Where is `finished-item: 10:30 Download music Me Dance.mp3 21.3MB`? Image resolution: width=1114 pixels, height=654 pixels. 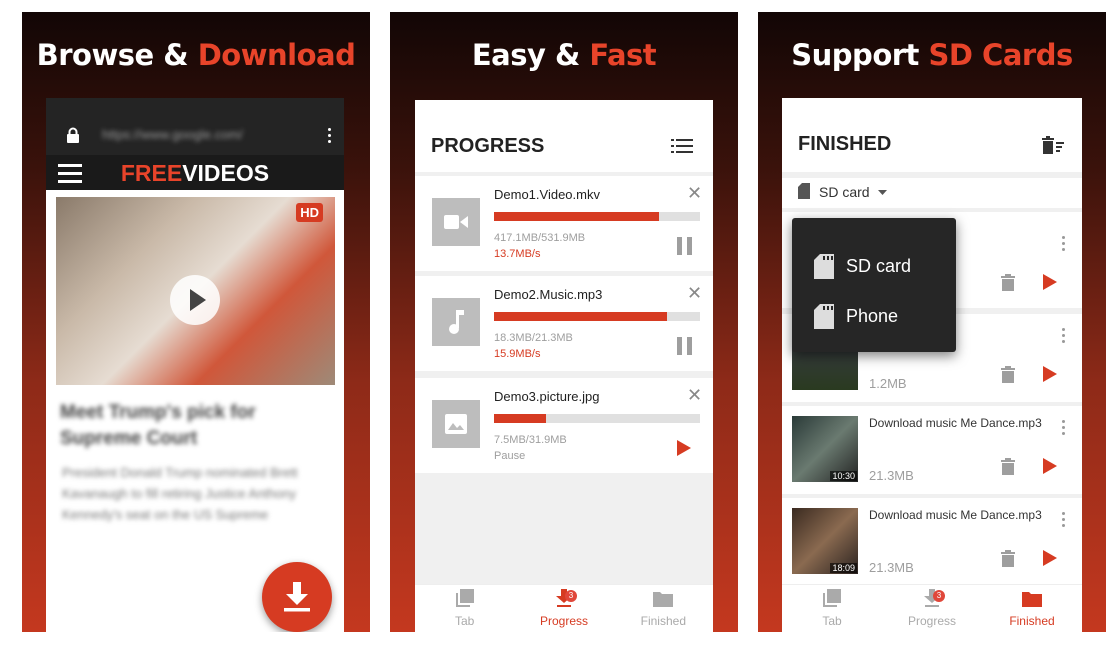
finished-item: 10:30 Download music Me Dance.mp3 21.3MB is located at coordinates (932, 450).